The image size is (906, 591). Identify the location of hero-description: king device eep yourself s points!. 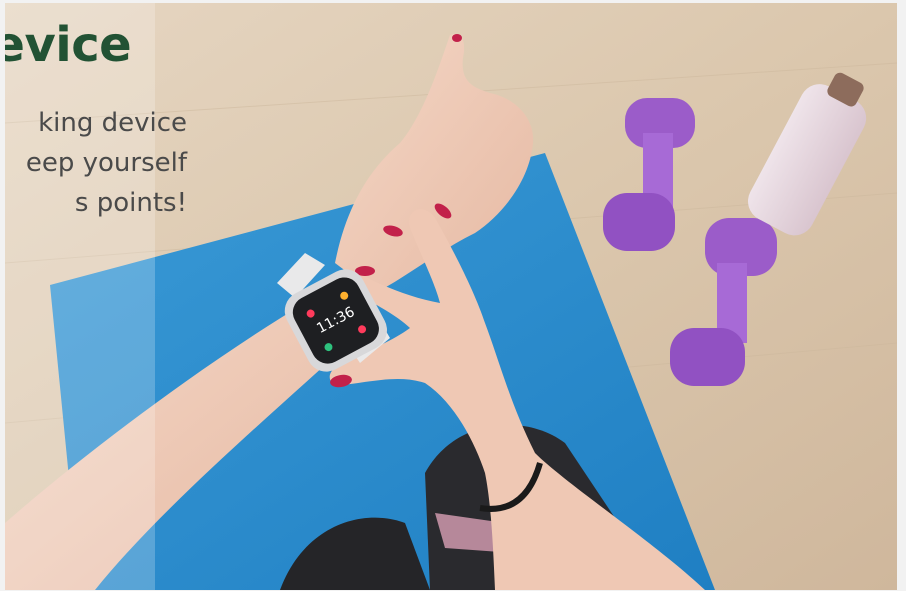
(96, 163).